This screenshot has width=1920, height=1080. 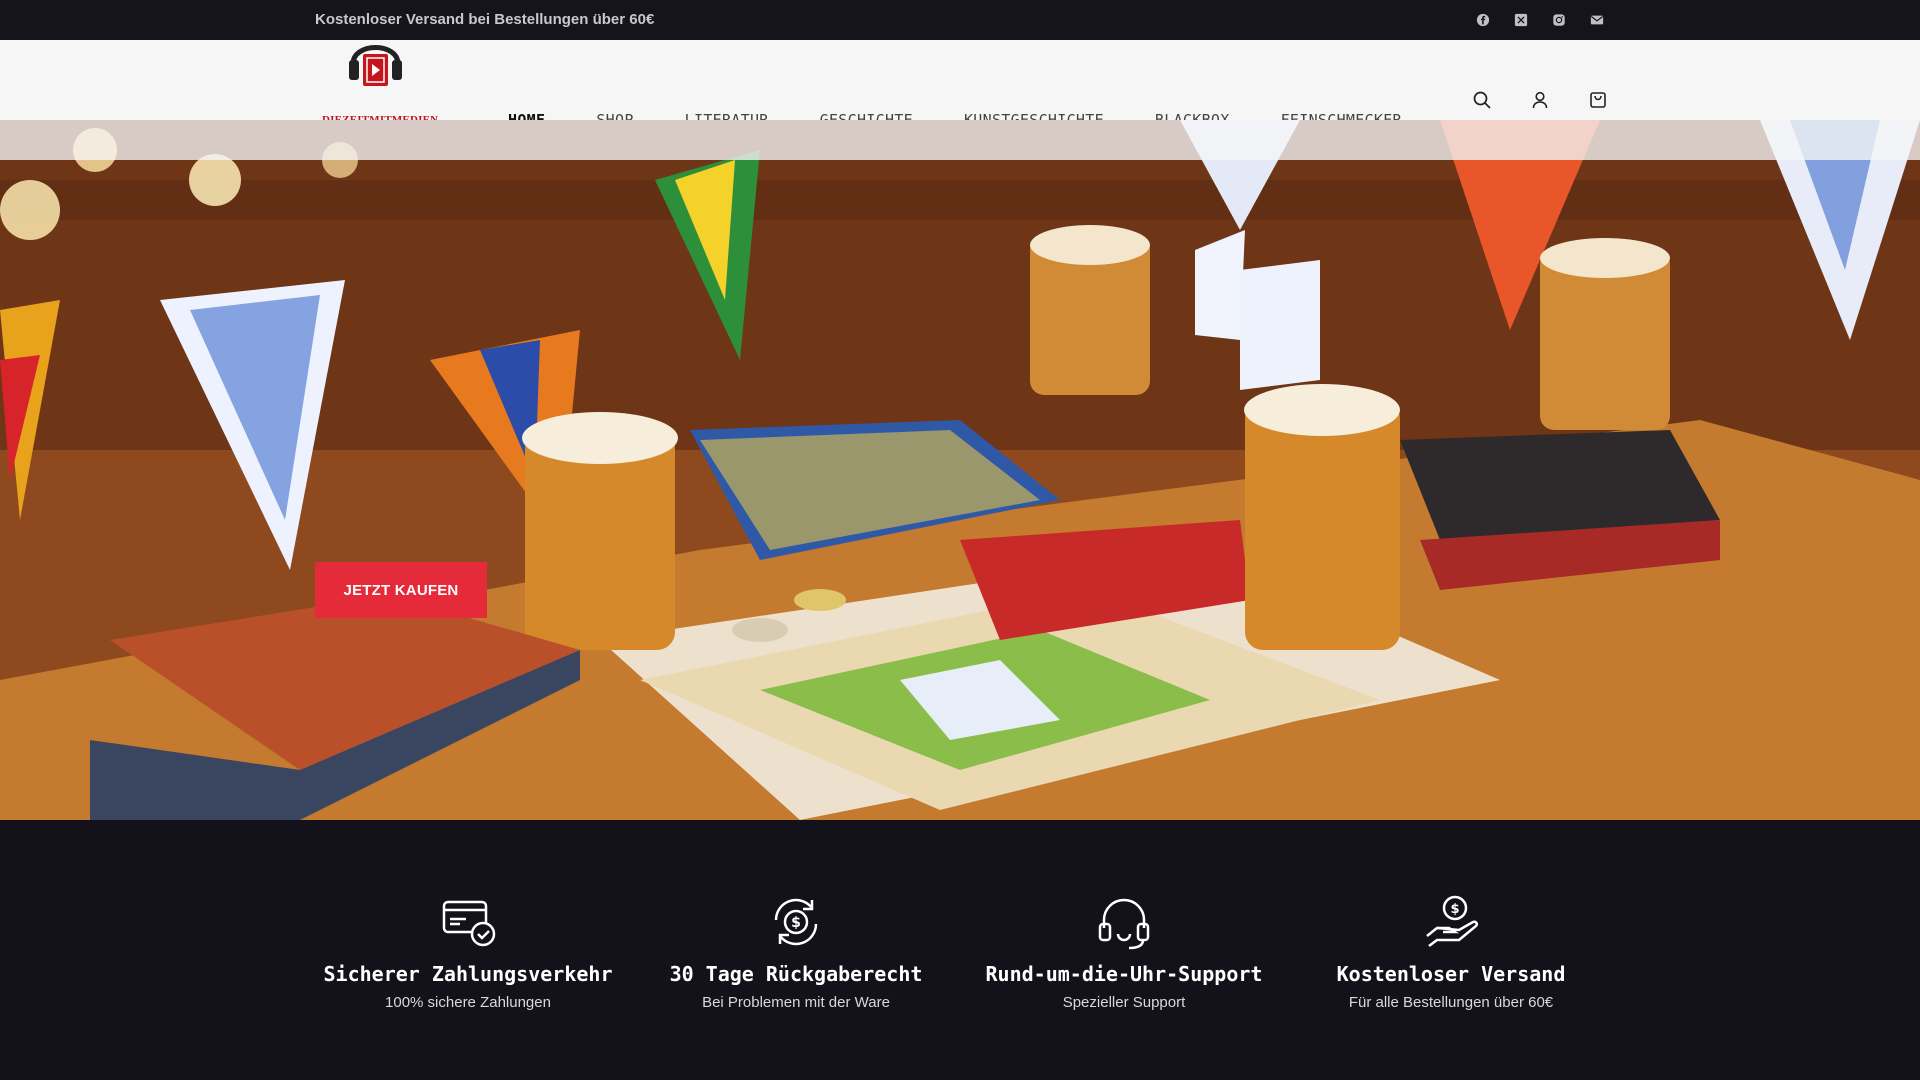 What do you see at coordinates (960, 140) in the screenshot?
I see `header-overlay` at bounding box center [960, 140].